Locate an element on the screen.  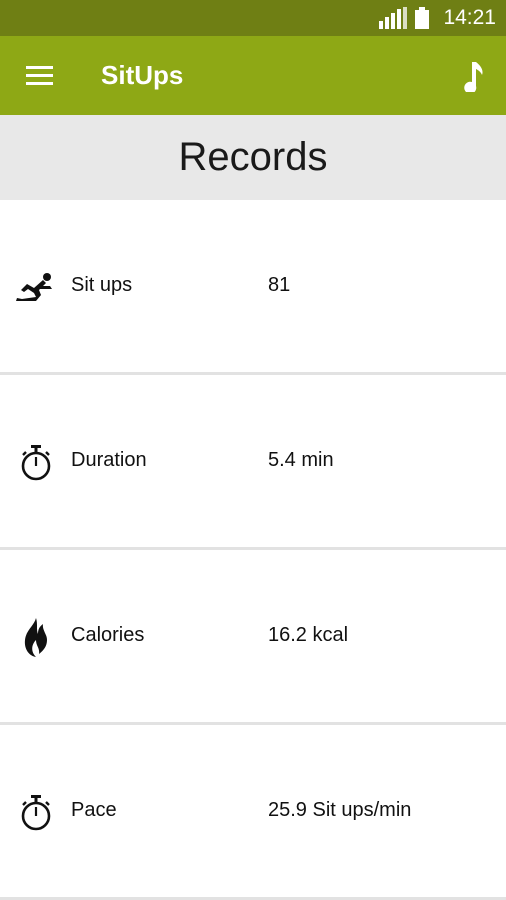
status-bar: 14:21 is located at coordinates (253, 18).